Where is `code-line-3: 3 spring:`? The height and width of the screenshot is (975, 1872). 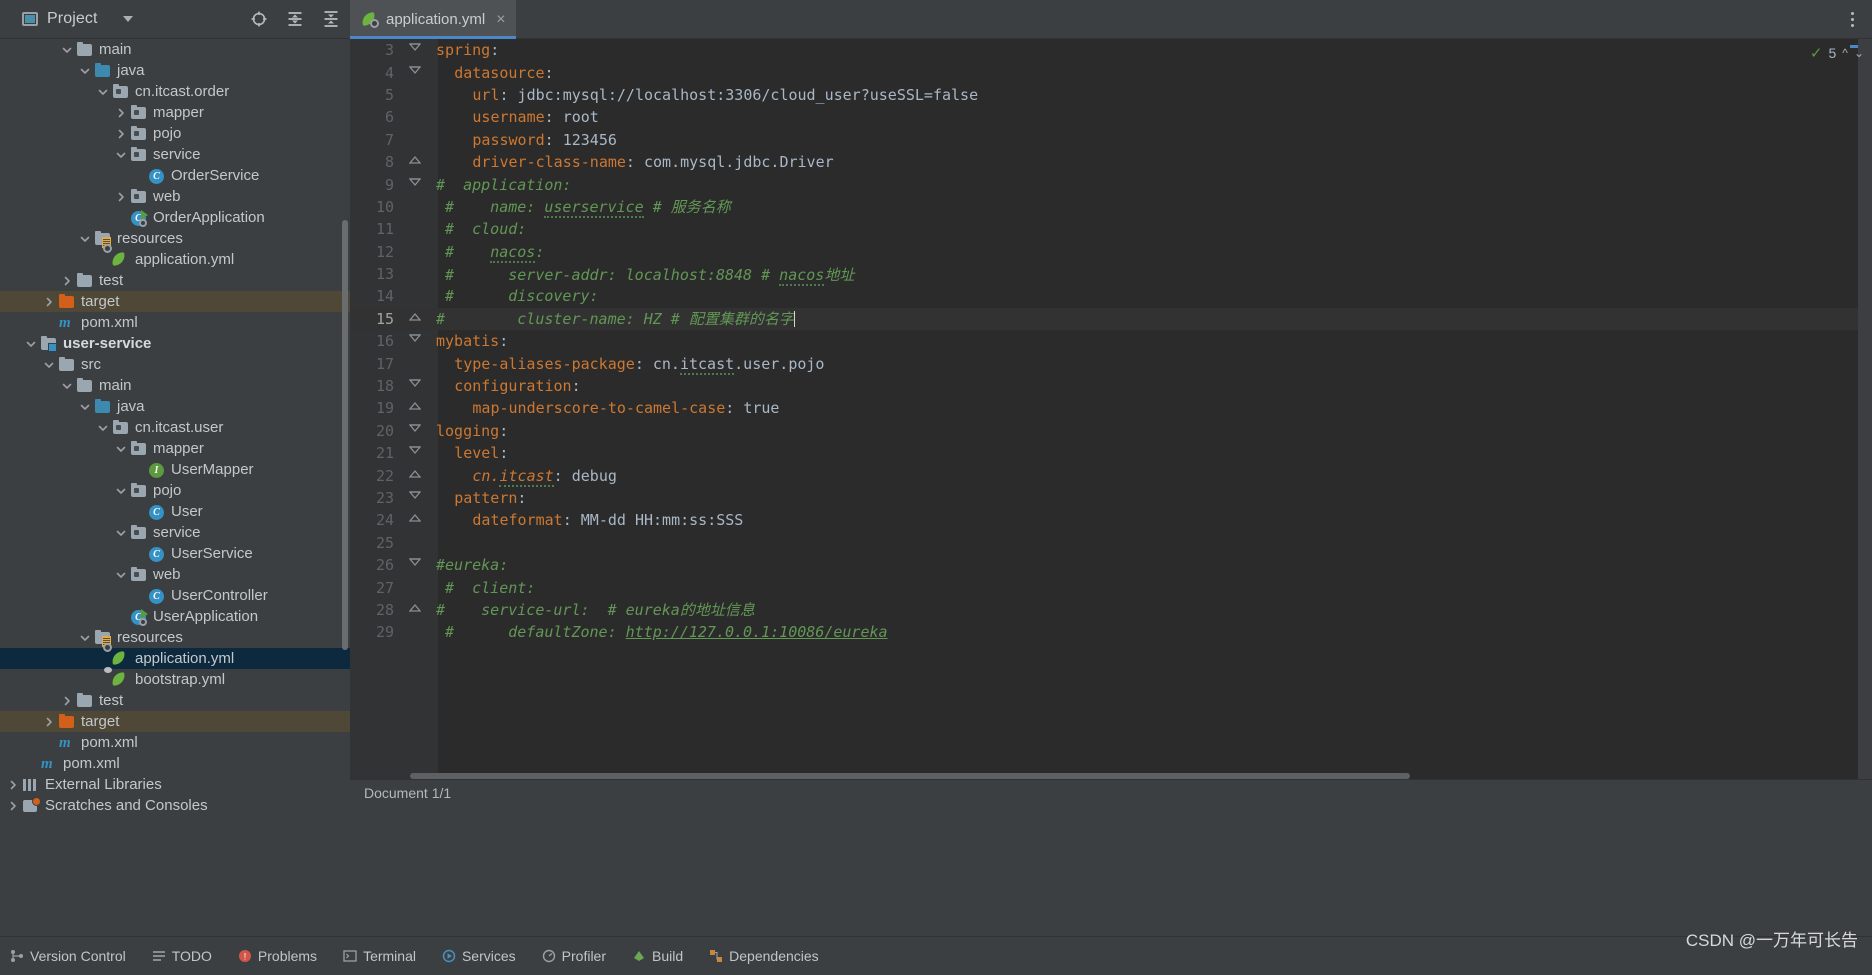 code-line-3: 3 spring: is located at coordinates (1111, 50).